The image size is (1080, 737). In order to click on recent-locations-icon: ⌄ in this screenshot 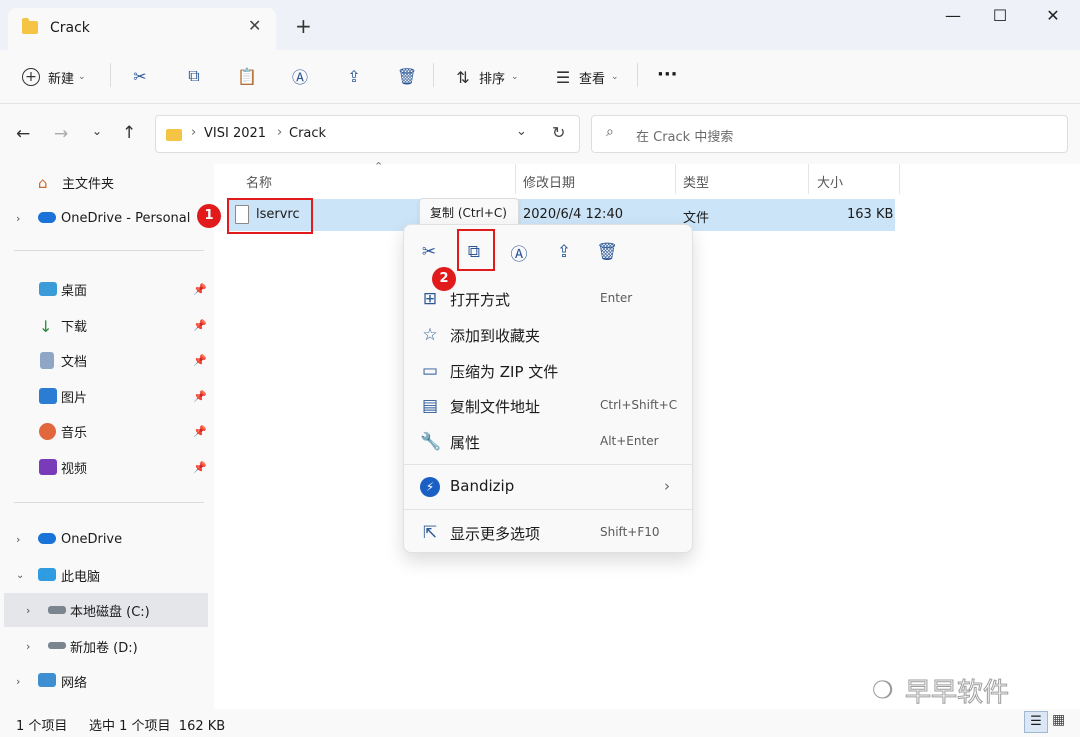, I will do `click(97, 131)`.